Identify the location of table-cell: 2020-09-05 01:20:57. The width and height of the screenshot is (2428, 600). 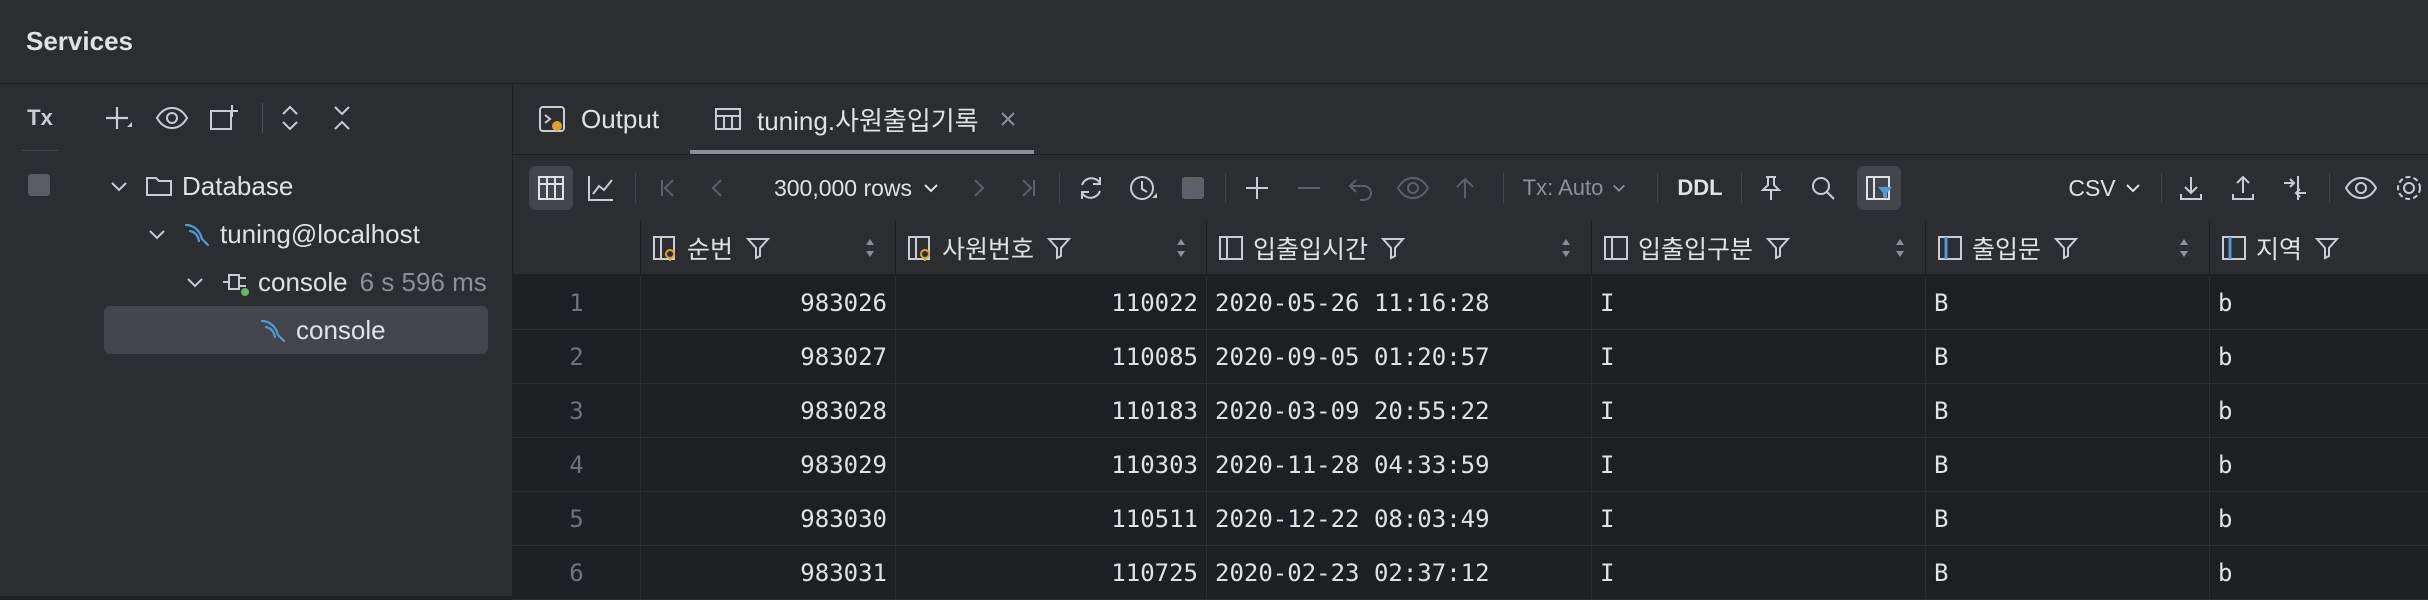
(1399, 357).